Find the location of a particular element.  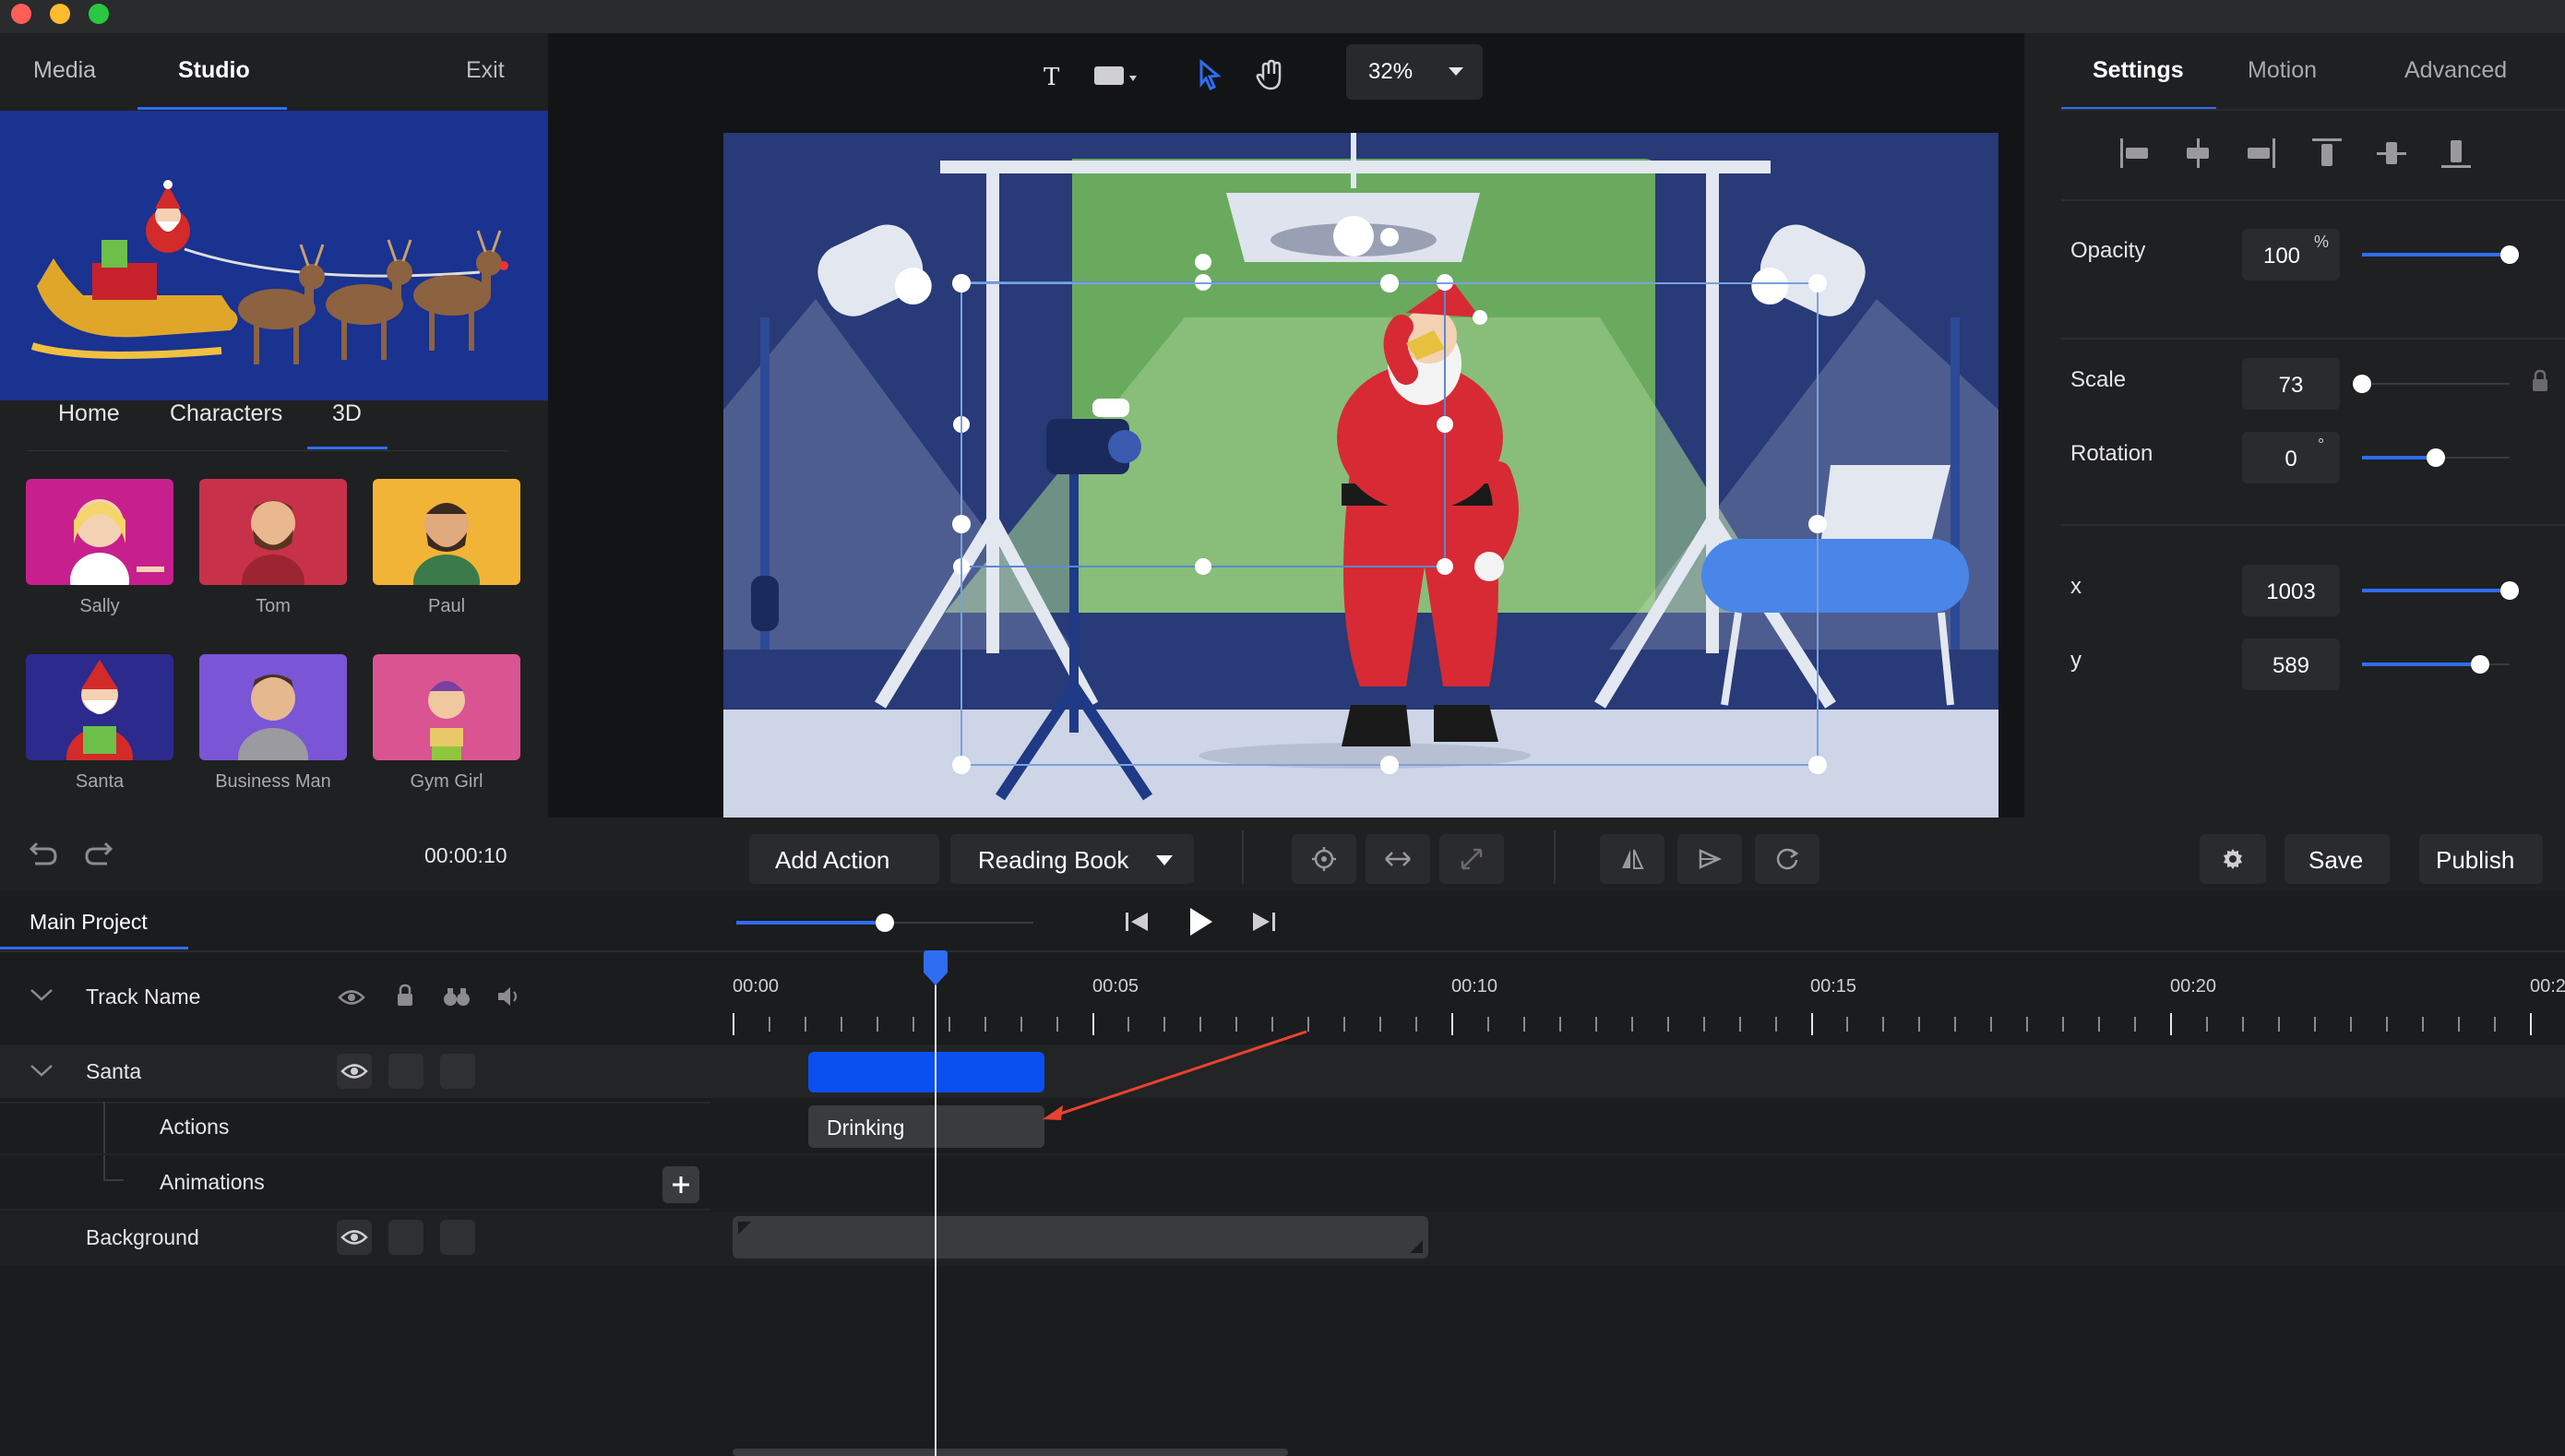

direction-button is located at coordinates (1709, 859).